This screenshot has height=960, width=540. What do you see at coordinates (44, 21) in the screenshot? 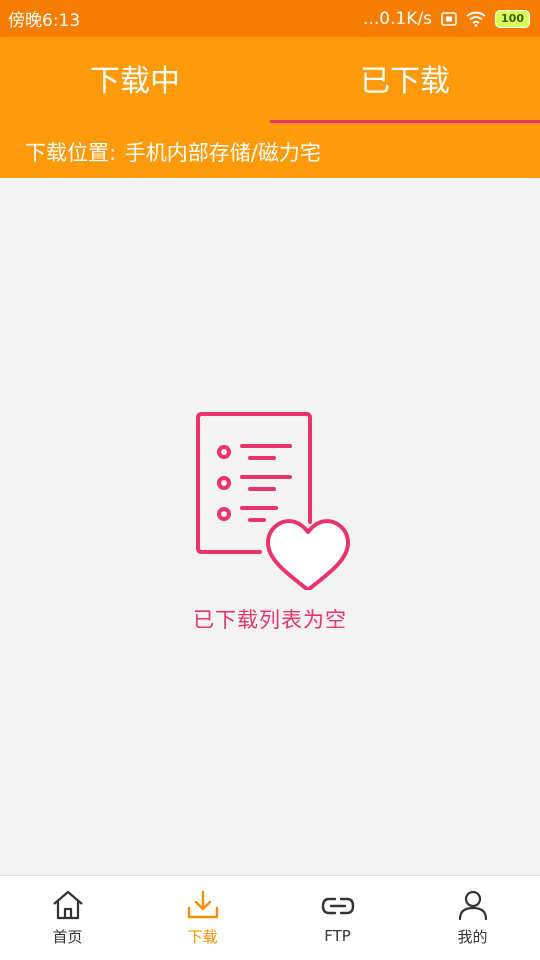
I see `status-time: 傍晚6:13` at bounding box center [44, 21].